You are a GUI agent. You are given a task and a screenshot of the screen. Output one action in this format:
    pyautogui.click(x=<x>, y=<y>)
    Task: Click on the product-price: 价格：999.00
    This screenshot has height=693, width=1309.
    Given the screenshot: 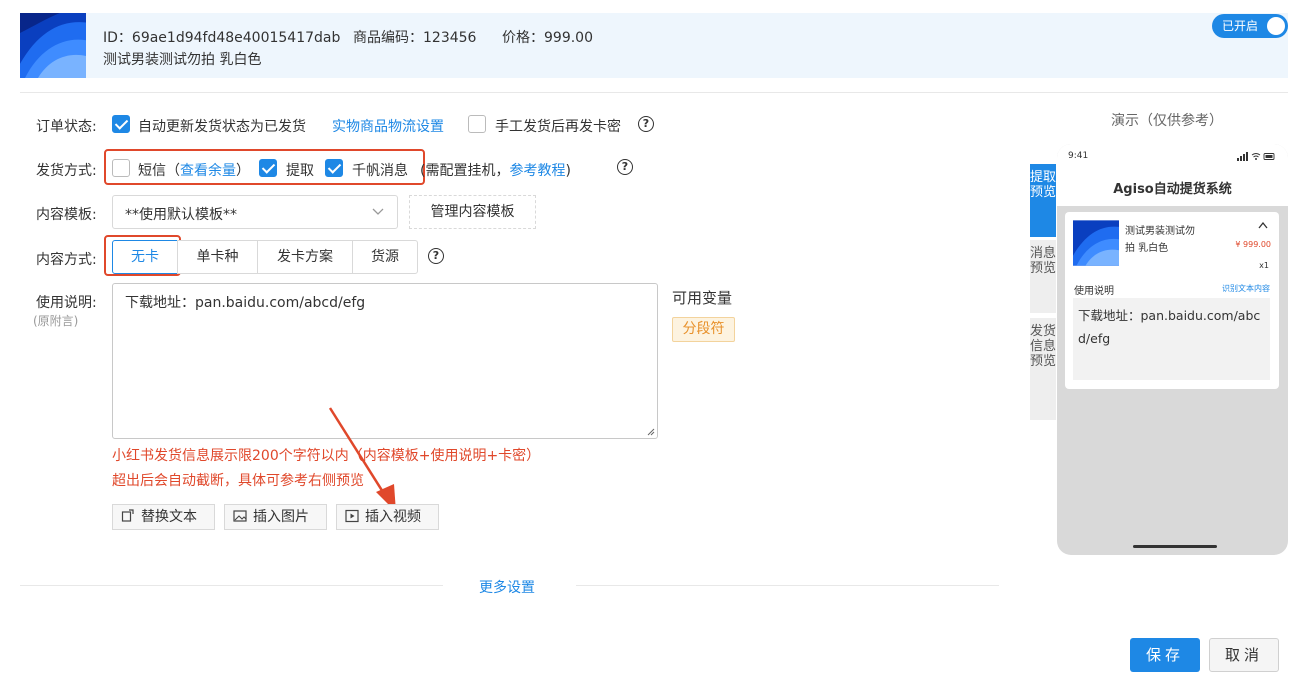 What is the action you would take?
    pyautogui.click(x=547, y=38)
    